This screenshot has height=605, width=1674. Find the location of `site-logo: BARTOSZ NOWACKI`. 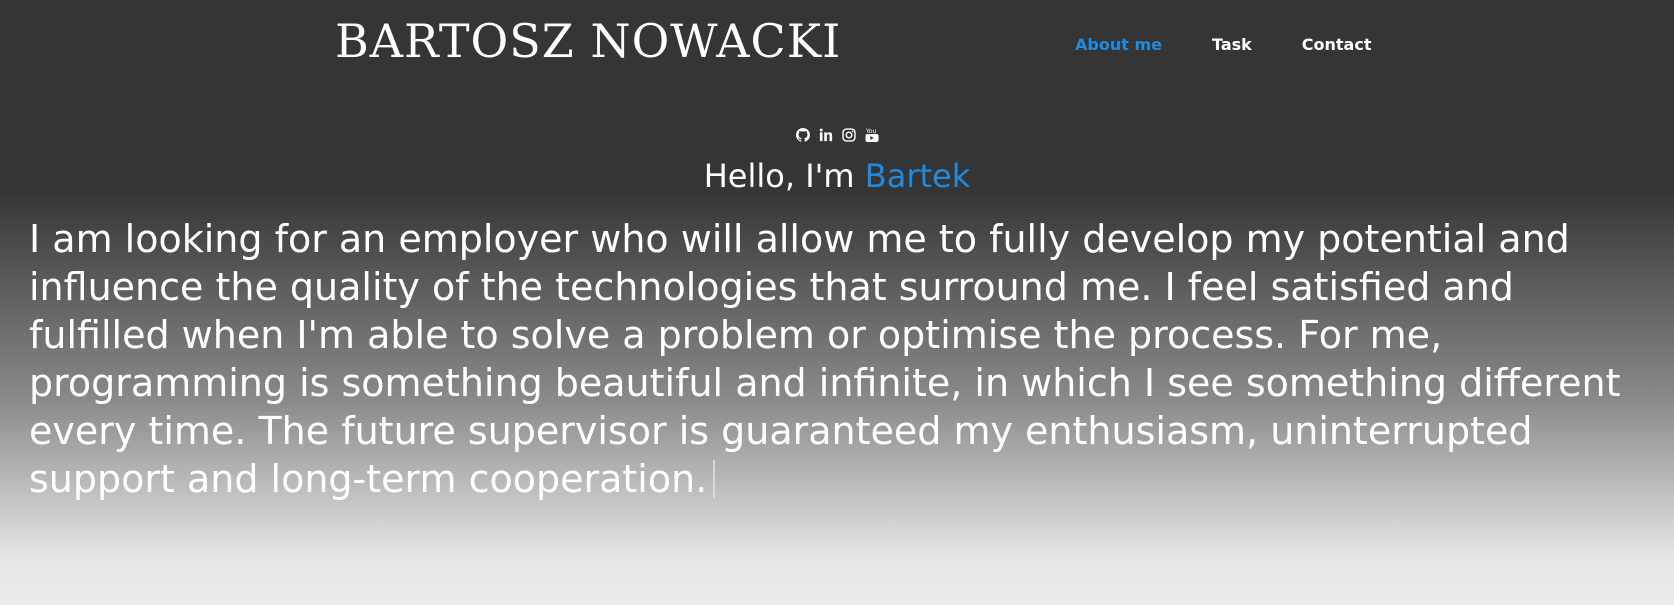

site-logo: BARTOSZ NOWACKI is located at coordinates (588, 41).